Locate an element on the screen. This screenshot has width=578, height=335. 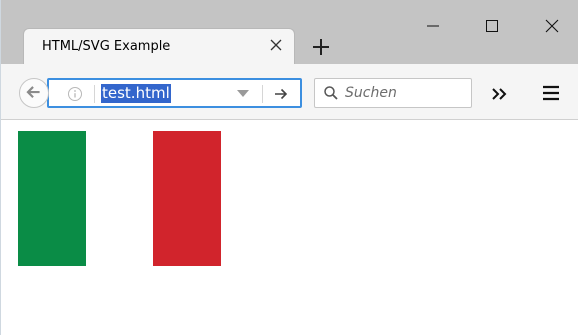
minimize-icon is located at coordinates (433, 26).